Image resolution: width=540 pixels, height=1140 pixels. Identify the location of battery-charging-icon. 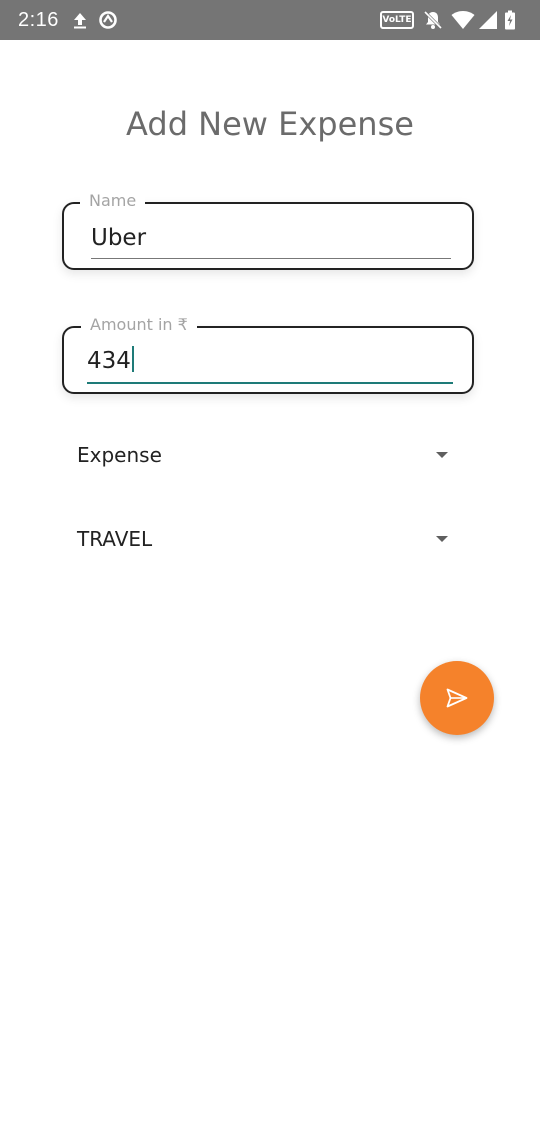
(510, 20).